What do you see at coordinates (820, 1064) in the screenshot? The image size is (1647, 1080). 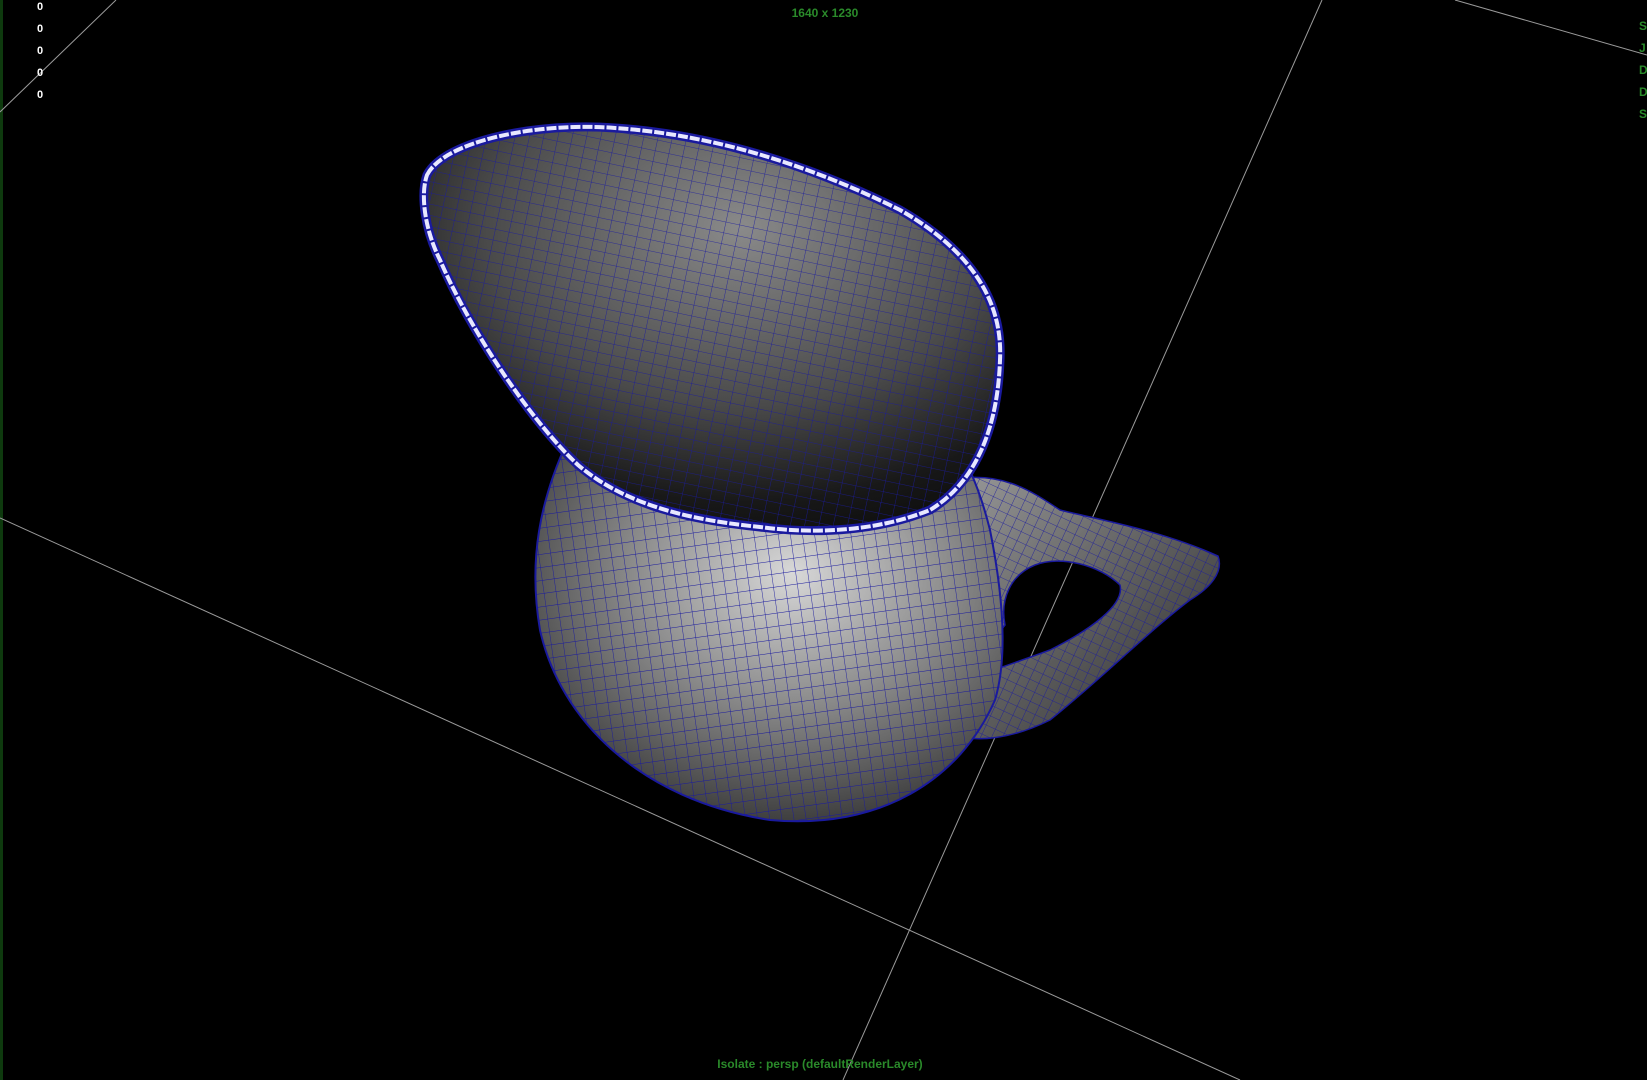 I see `isolate-camera-label: Isolate : persp (defaultRenderLayer)` at bounding box center [820, 1064].